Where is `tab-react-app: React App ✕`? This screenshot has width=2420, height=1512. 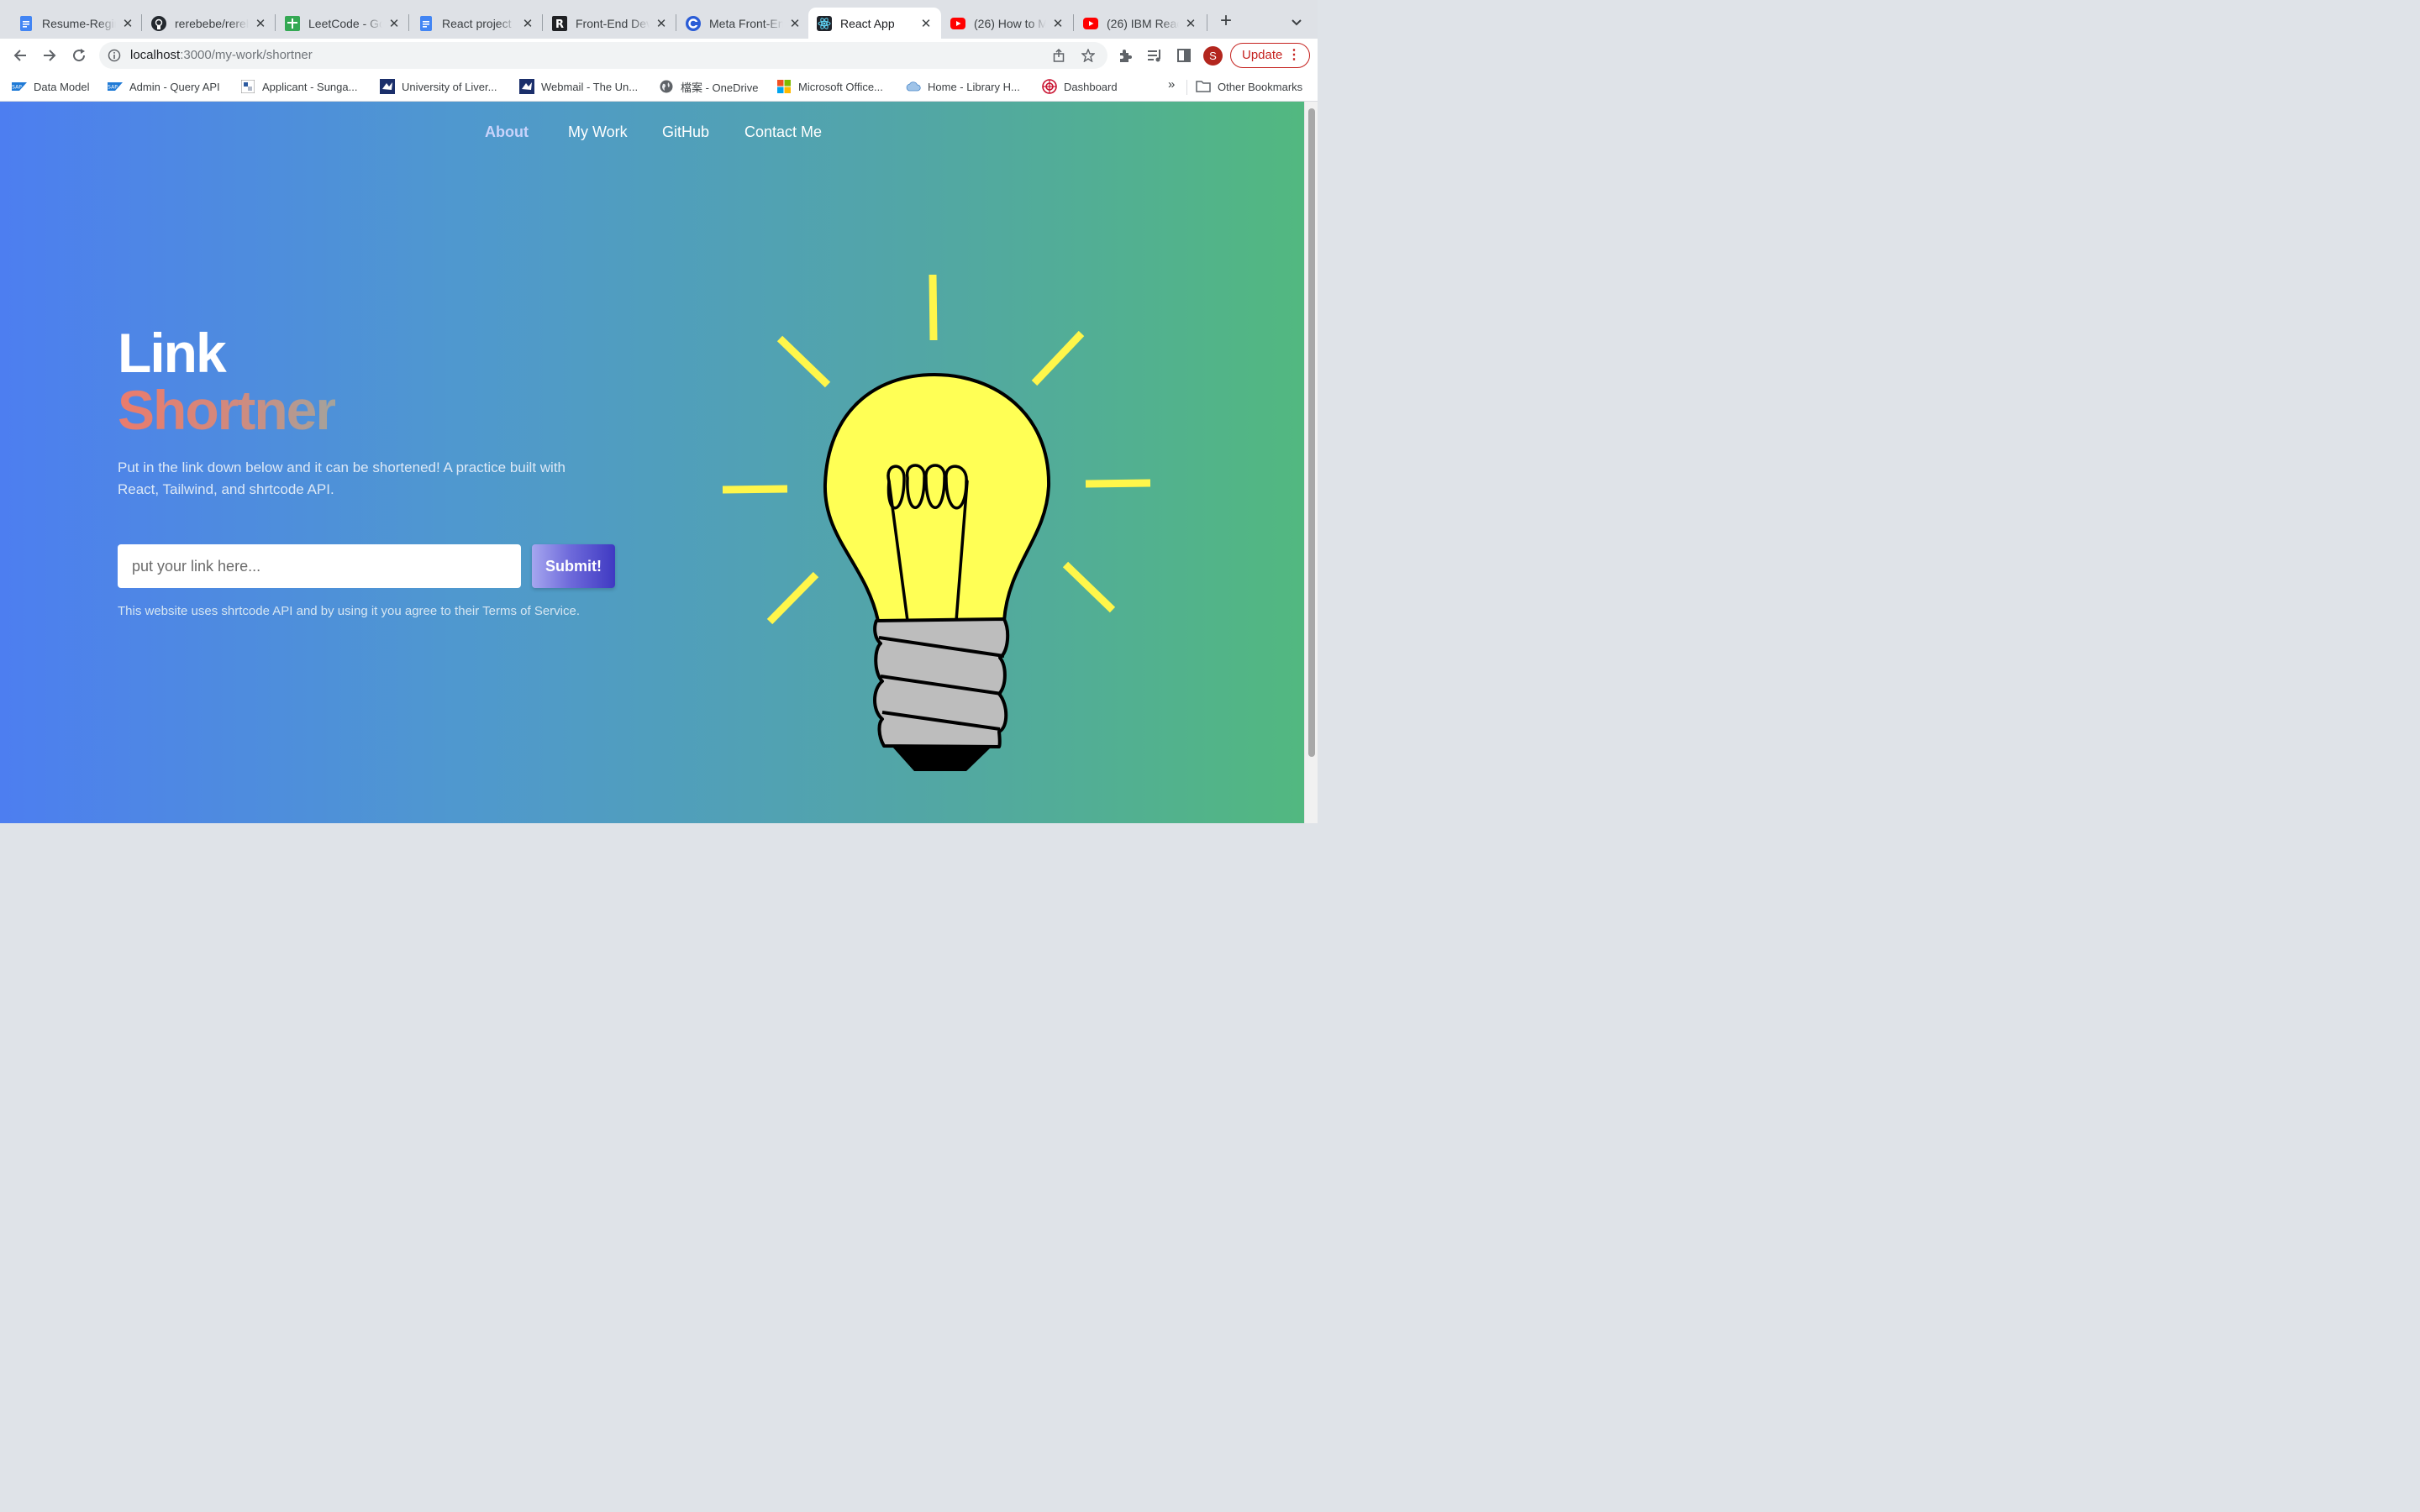 tab-react-app: React App ✕ is located at coordinates (874, 23).